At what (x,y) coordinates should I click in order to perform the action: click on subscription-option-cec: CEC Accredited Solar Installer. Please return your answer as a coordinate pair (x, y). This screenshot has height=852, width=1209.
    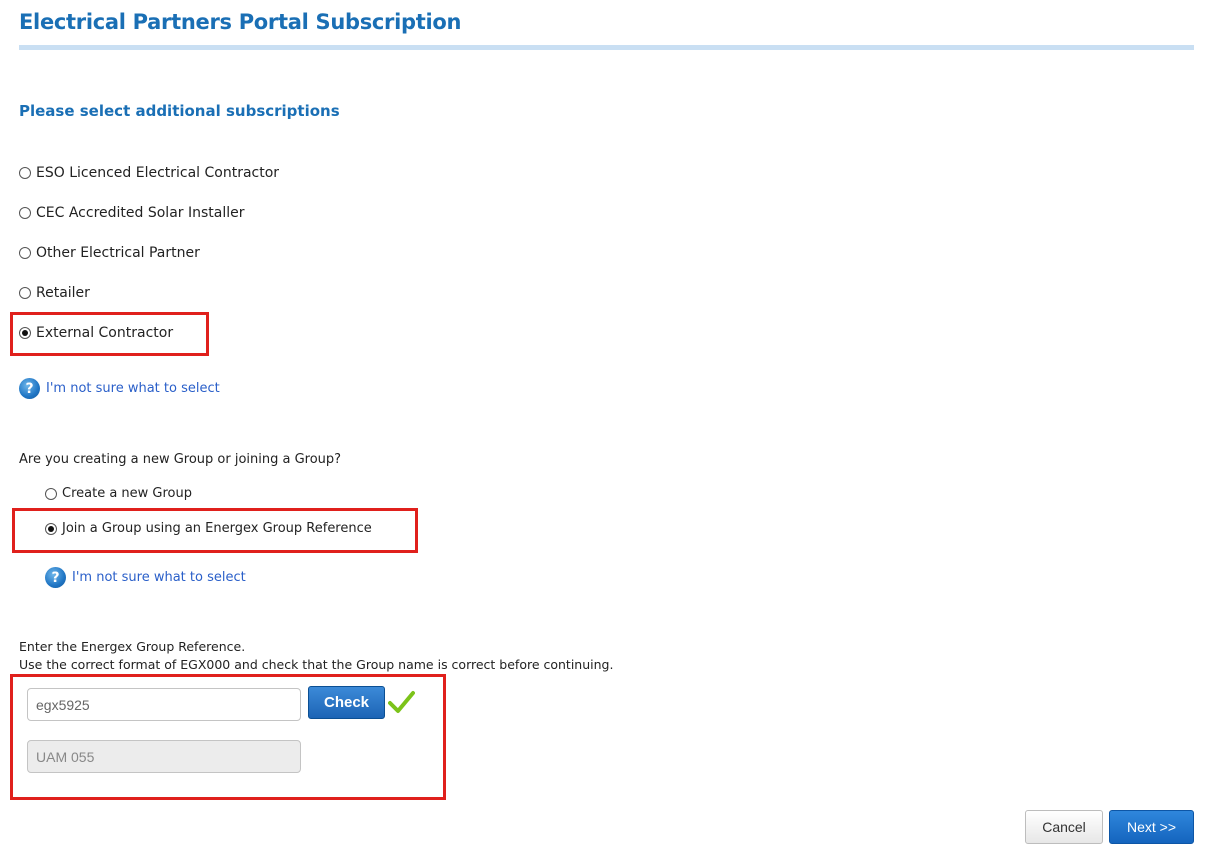
    Looking at the image, I should click on (132, 213).